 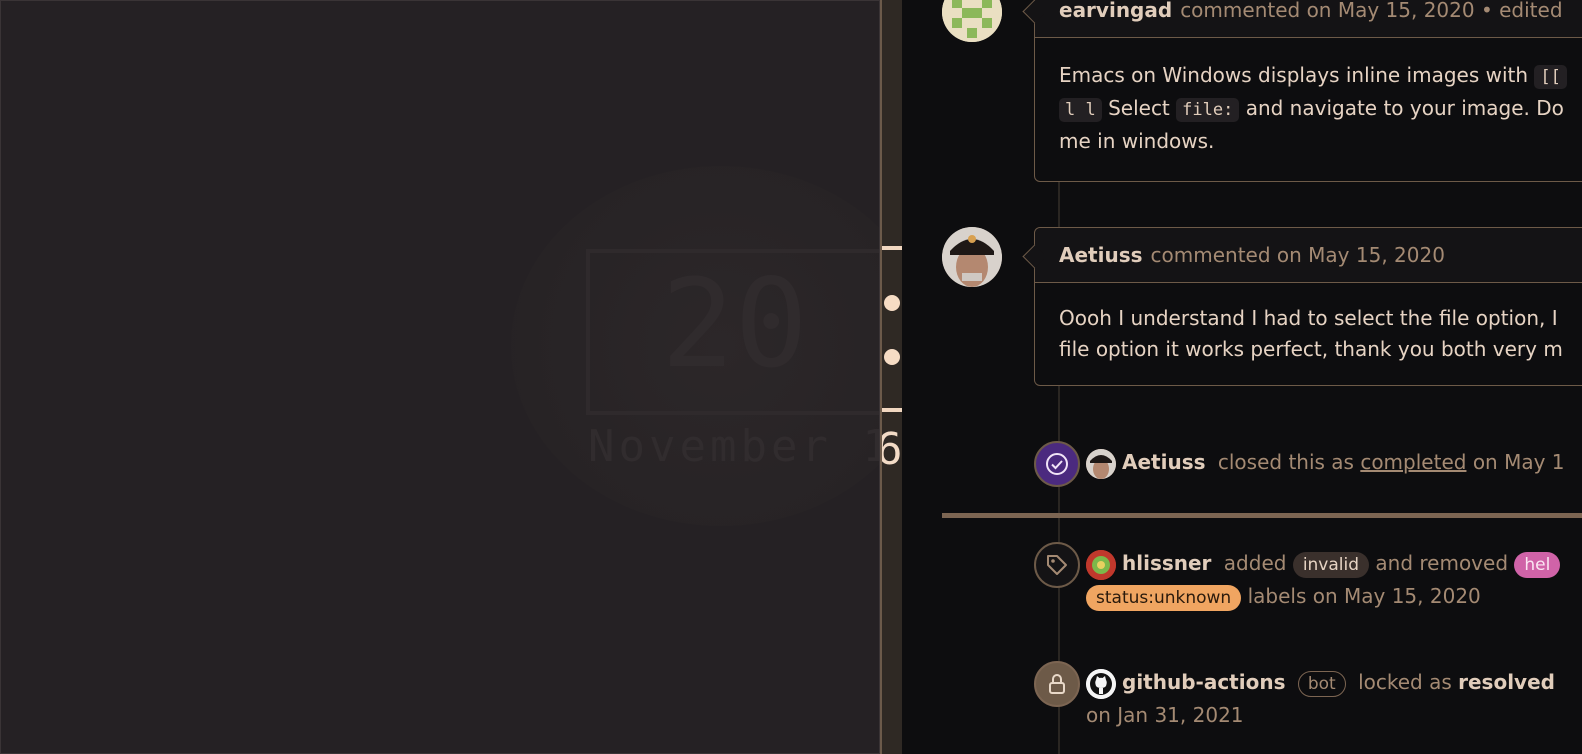 What do you see at coordinates (1405, 682) in the screenshot?
I see `event-text: locked as` at bounding box center [1405, 682].